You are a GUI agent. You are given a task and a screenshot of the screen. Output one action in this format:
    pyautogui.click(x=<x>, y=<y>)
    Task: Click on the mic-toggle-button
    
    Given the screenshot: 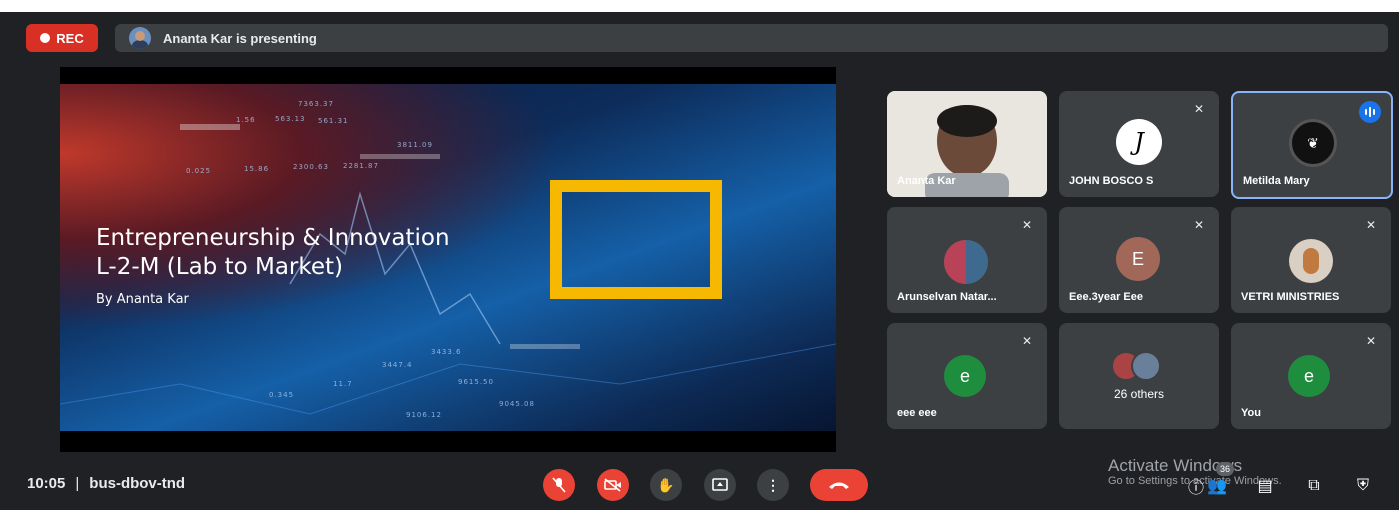 What is the action you would take?
    pyautogui.click(x=559, y=485)
    